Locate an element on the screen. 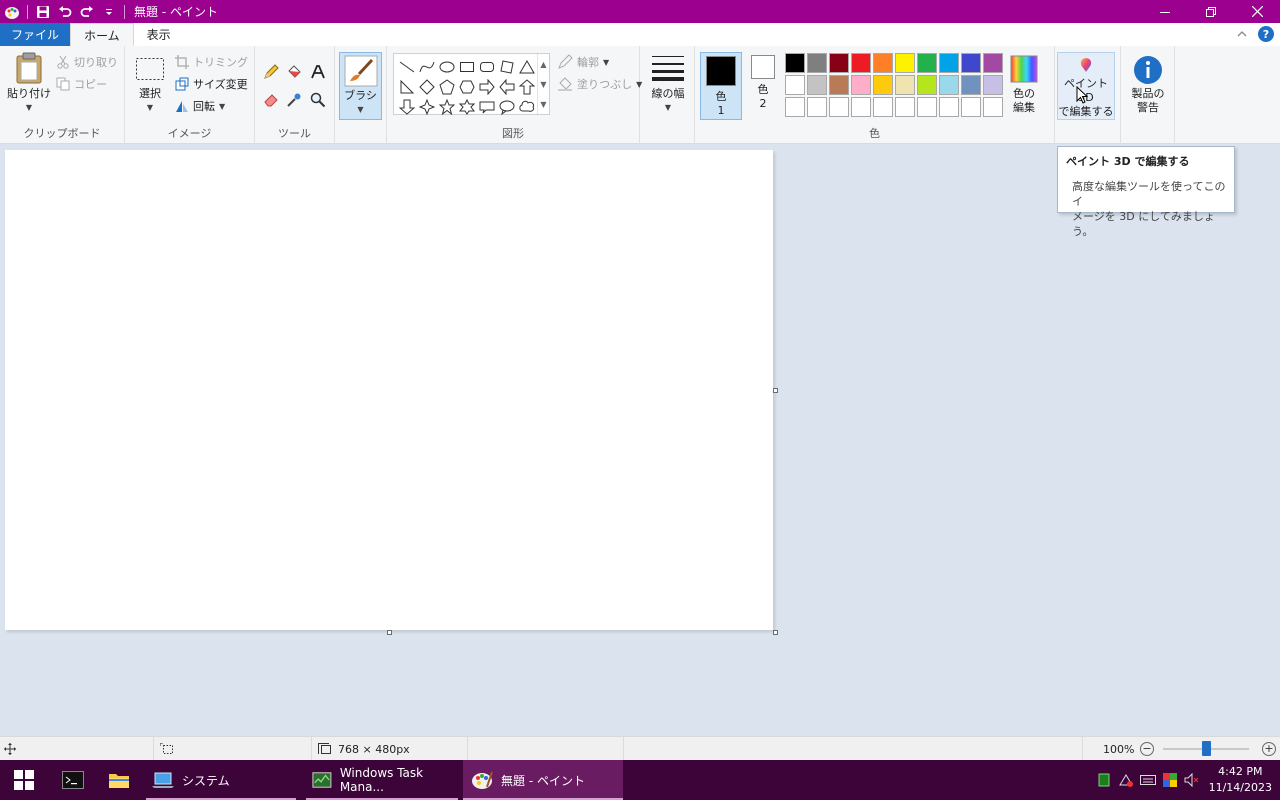 The image size is (1280, 800). save-icon is located at coordinates (43, 12).